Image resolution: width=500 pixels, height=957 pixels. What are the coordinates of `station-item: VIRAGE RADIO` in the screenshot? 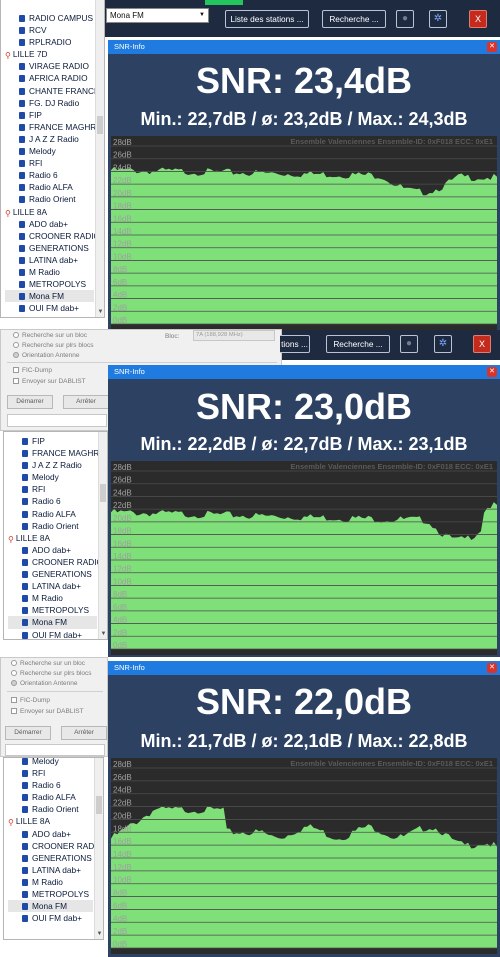 It's located at (49, 66).